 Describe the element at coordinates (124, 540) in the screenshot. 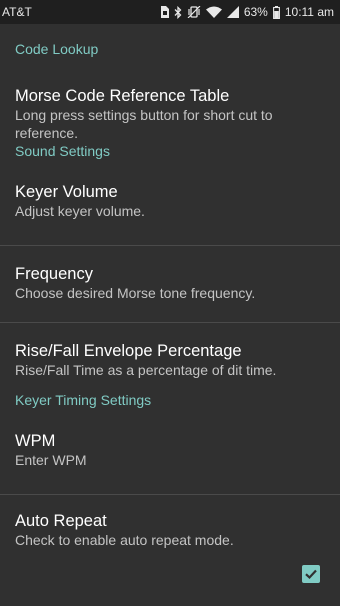

I see `pref-summary: Check to enable auto repeat mode.` at that location.